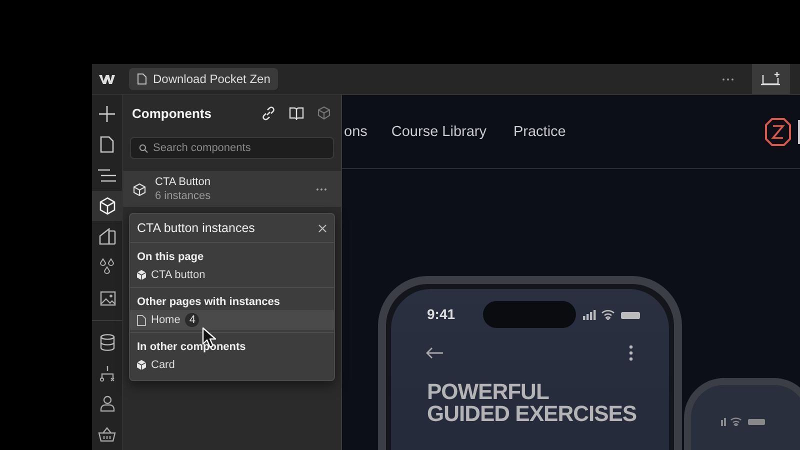  Describe the element at coordinates (191, 347) in the screenshot. I see `section-heading: In other components` at that location.